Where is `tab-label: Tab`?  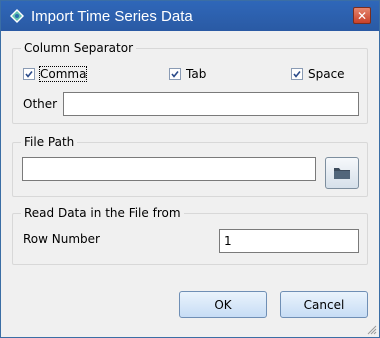 tab-label: Tab is located at coordinates (196, 74).